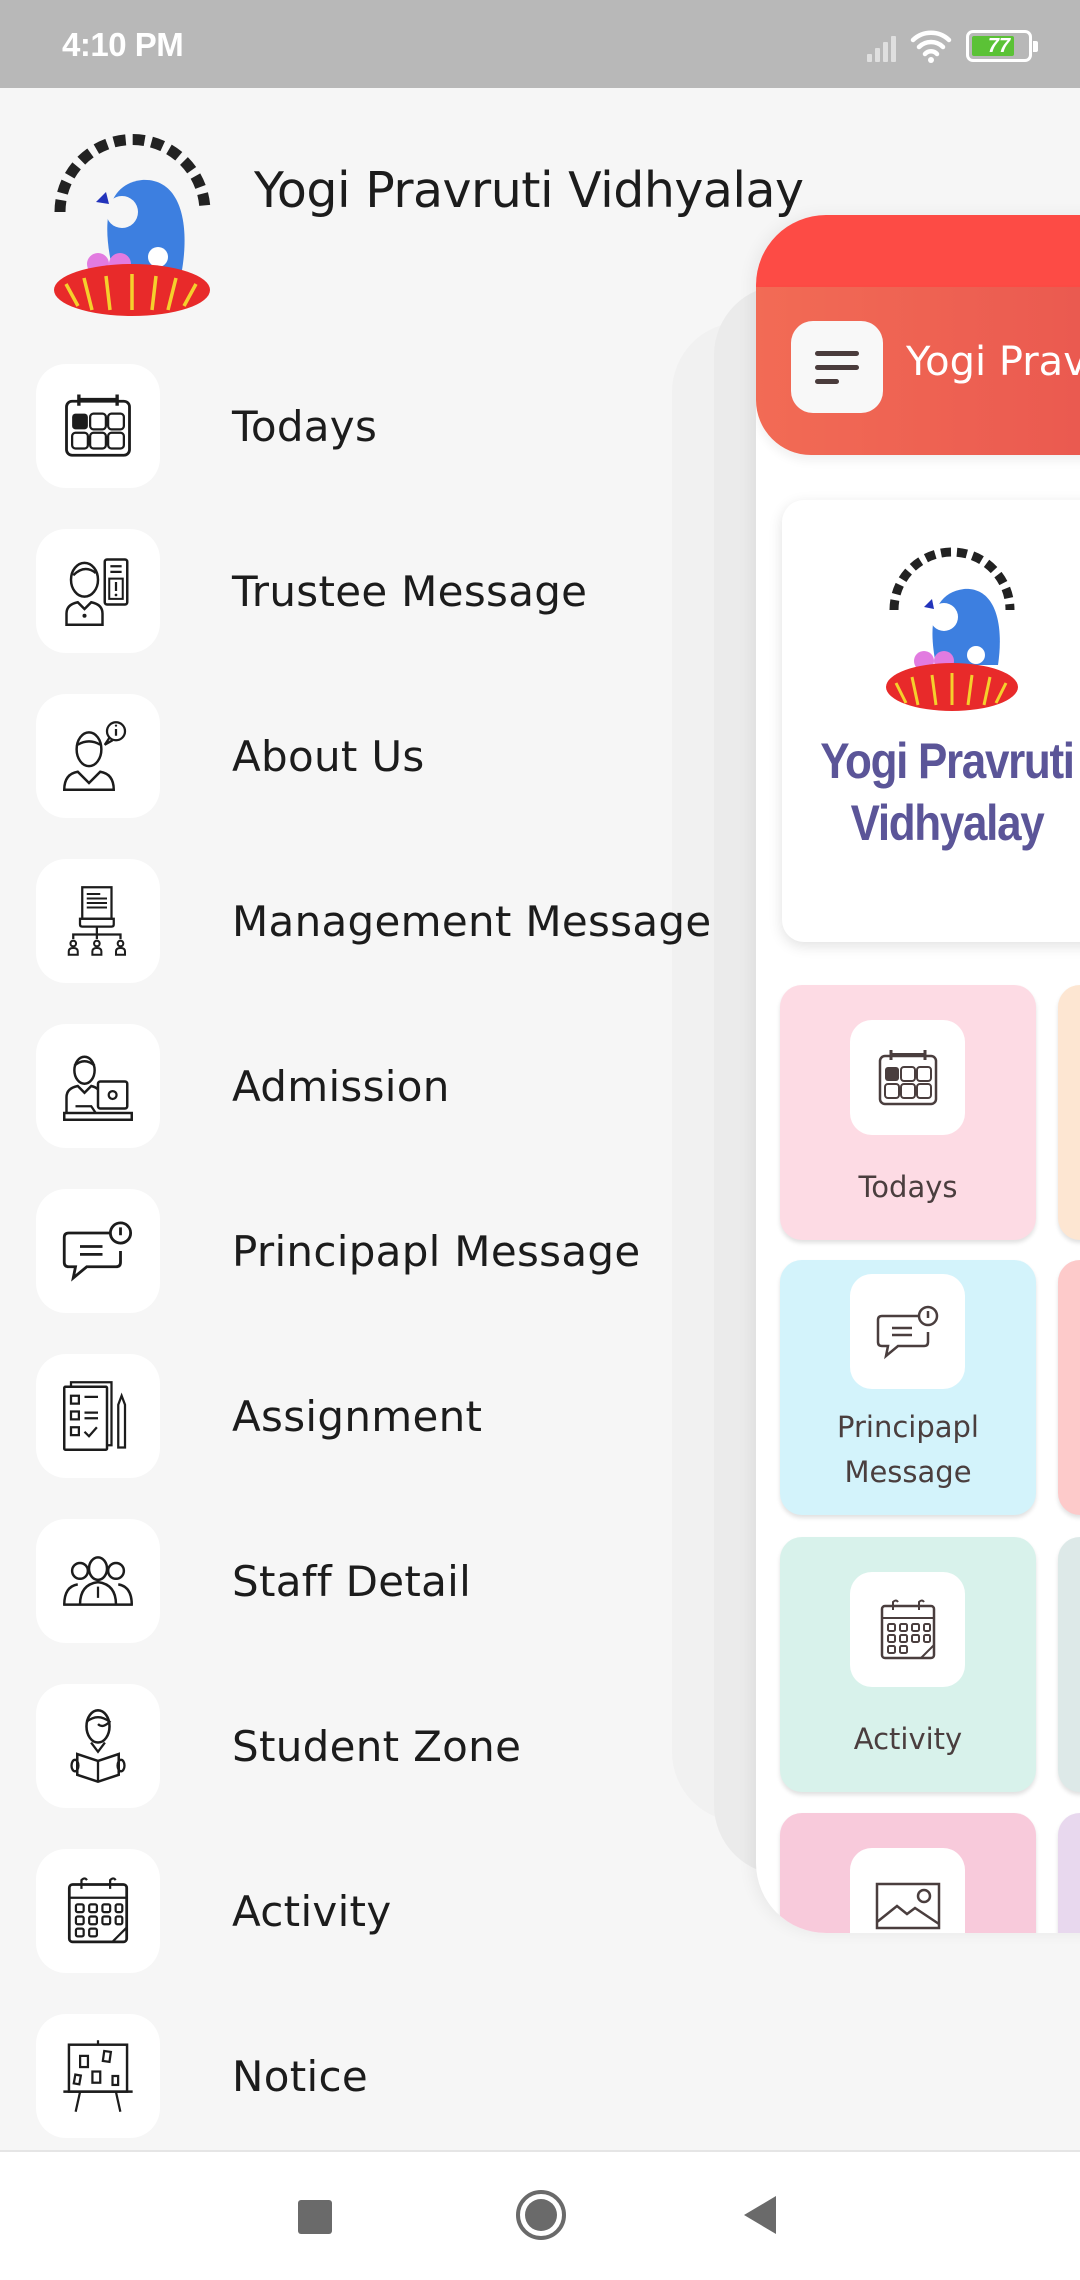 This screenshot has height=2280, width=1080. Describe the element at coordinates (328, 756) in the screenshot. I see `drawer-item-label: About Us` at that location.